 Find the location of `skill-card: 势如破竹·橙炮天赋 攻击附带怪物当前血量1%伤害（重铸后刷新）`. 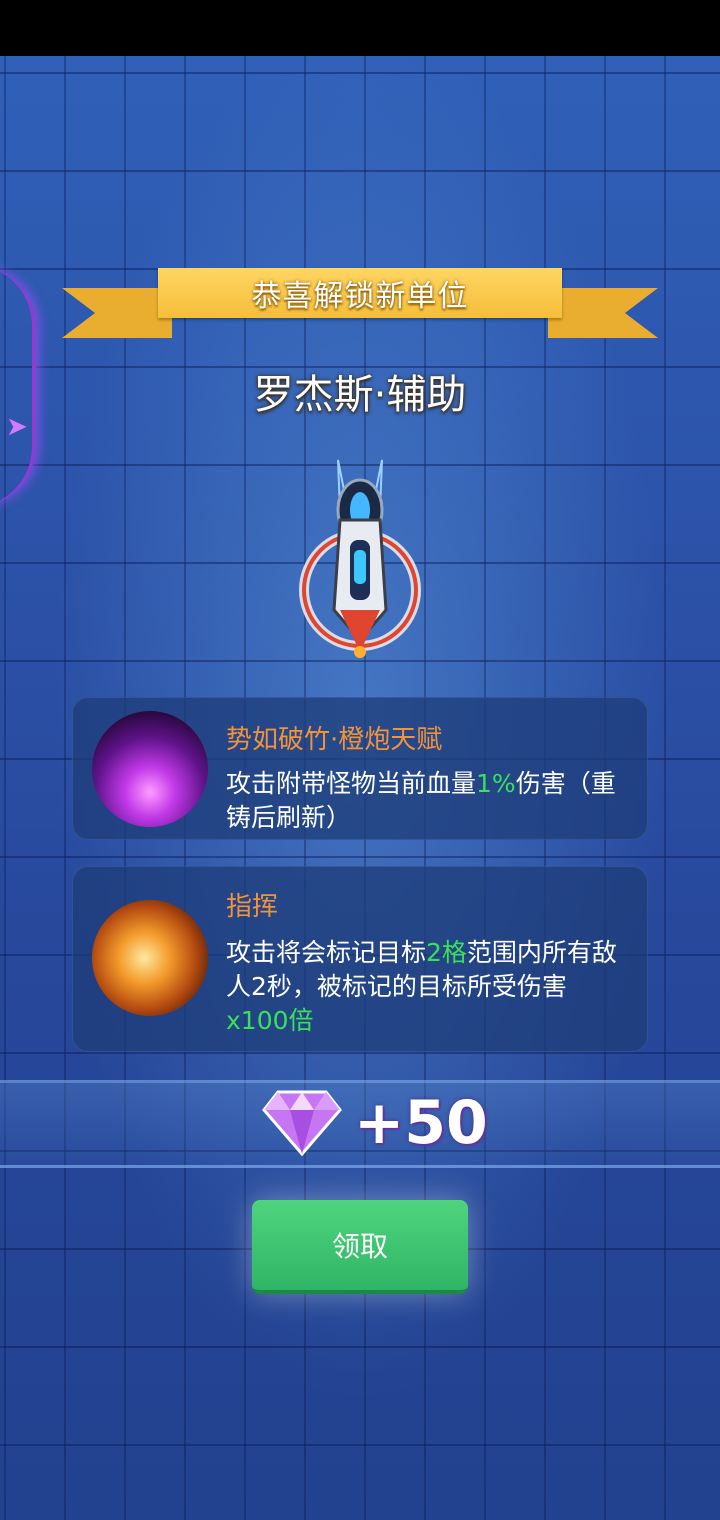

skill-card: 势如破竹·橙炮天赋 攻击附带怪物当前血量1%伤害（重铸后刷新） is located at coordinates (360, 768).